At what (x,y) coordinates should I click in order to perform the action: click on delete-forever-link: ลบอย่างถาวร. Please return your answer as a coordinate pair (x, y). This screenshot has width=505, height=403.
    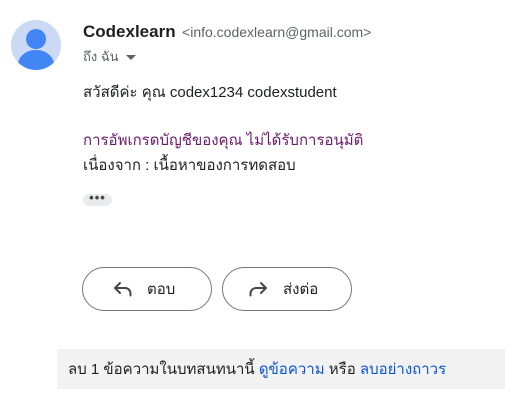
    Looking at the image, I should click on (403, 369).